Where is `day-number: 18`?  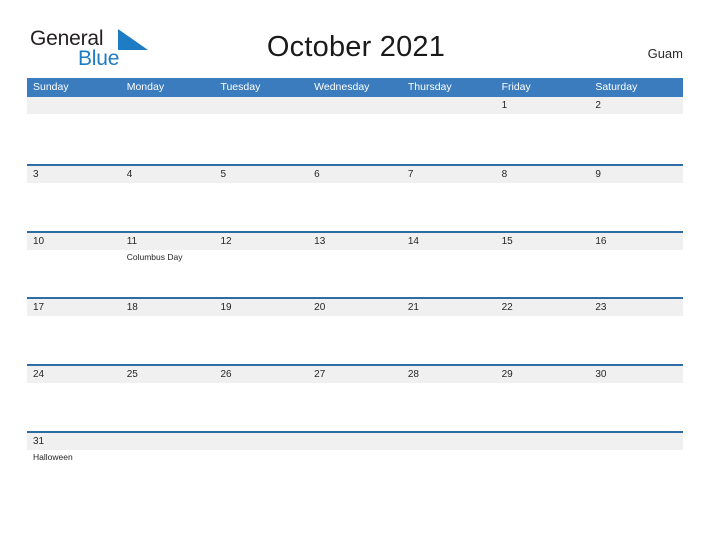
day-number: 18 is located at coordinates (132, 308).